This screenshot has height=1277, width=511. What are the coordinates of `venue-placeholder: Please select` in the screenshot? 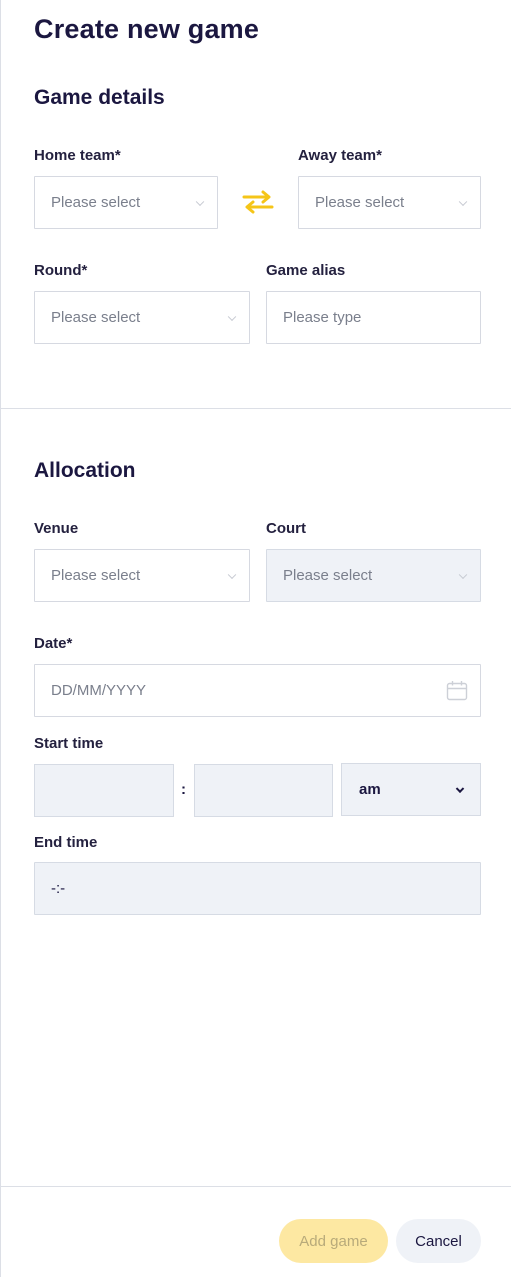 It's located at (96, 575).